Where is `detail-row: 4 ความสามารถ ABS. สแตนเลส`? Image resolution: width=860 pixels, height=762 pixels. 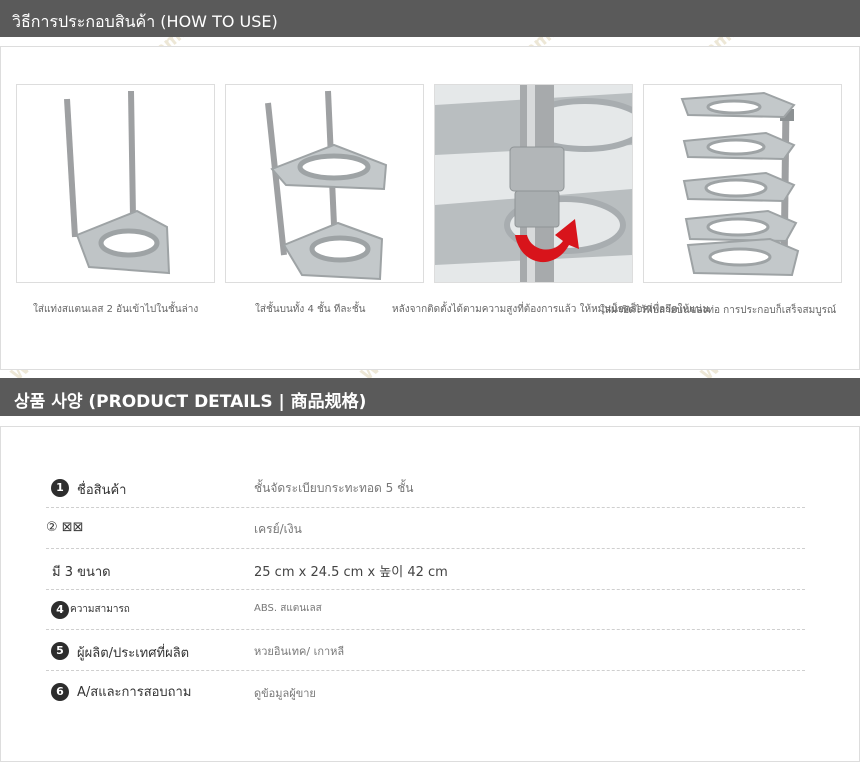 detail-row: 4 ความสามารถ ABS. สแตนเลส is located at coordinates (425, 609).